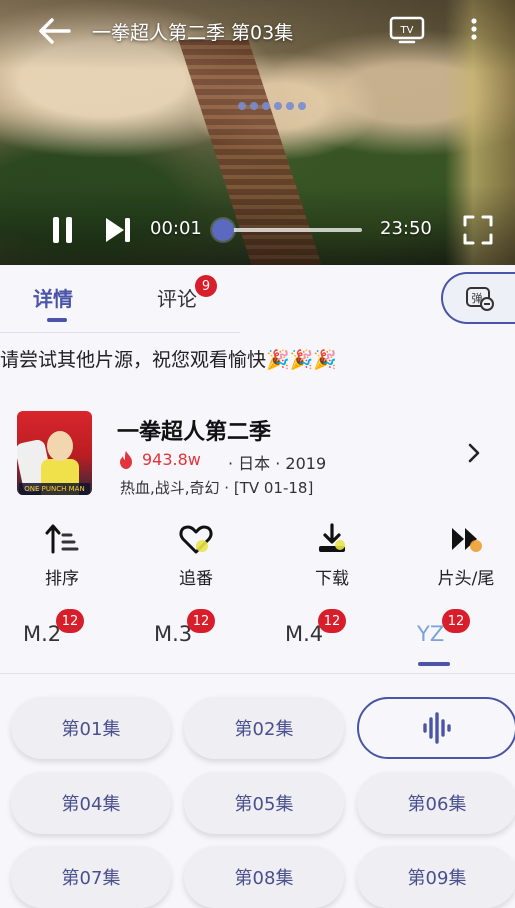  What do you see at coordinates (194, 432) in the screenshot?
I see `anime-title: 一拳超人第二季` at bounding box center [194, 432].